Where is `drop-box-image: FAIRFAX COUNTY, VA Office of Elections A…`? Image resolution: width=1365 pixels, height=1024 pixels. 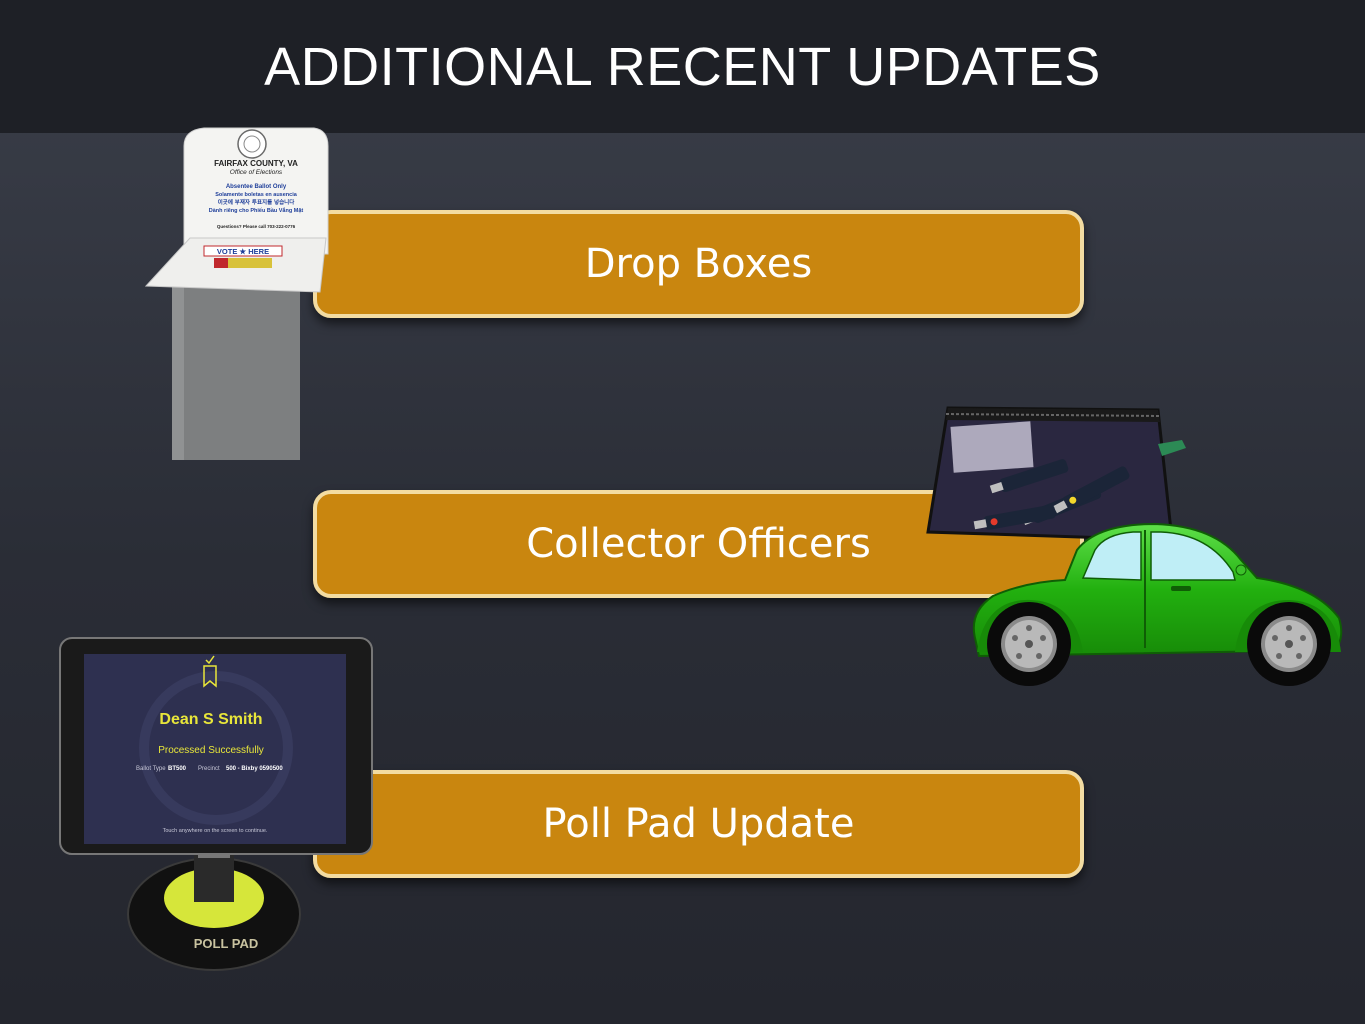 drop-box-image: FAIRFAX COUNTY, VA Office of Elections A… is located at coordinates (236, 293).